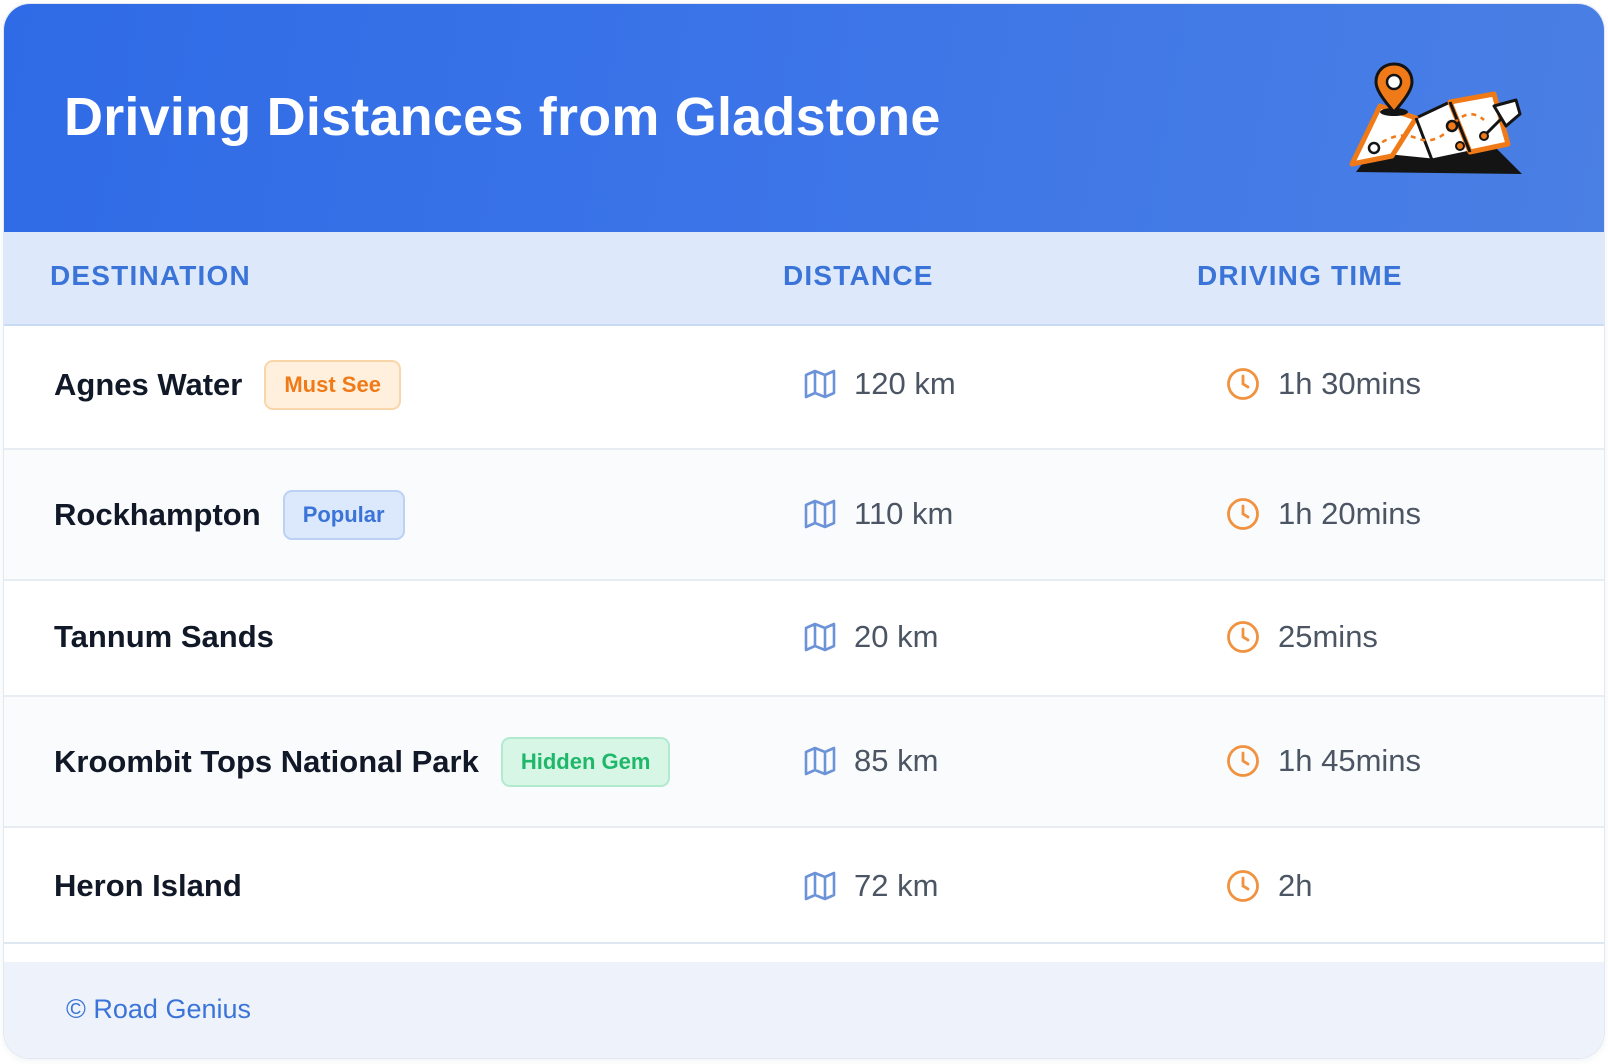  I want to click on table-row: Rockhampton Popular 110 km 1h 20mins, so click(804, 515).